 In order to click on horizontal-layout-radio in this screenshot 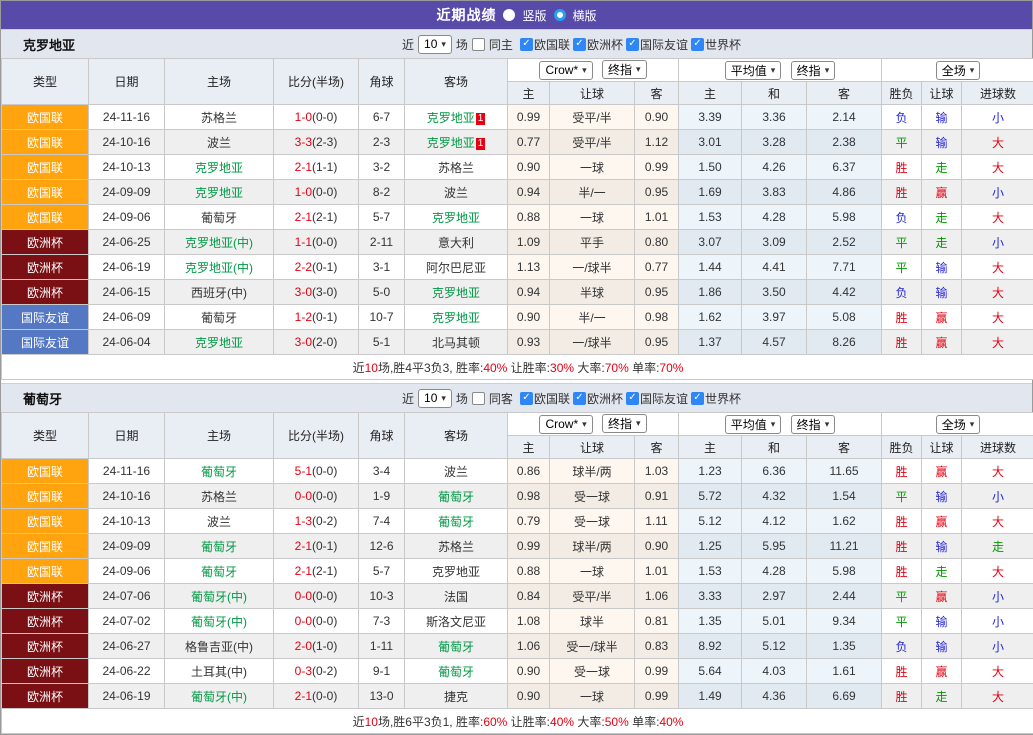, I will do `click(559, 15)`.